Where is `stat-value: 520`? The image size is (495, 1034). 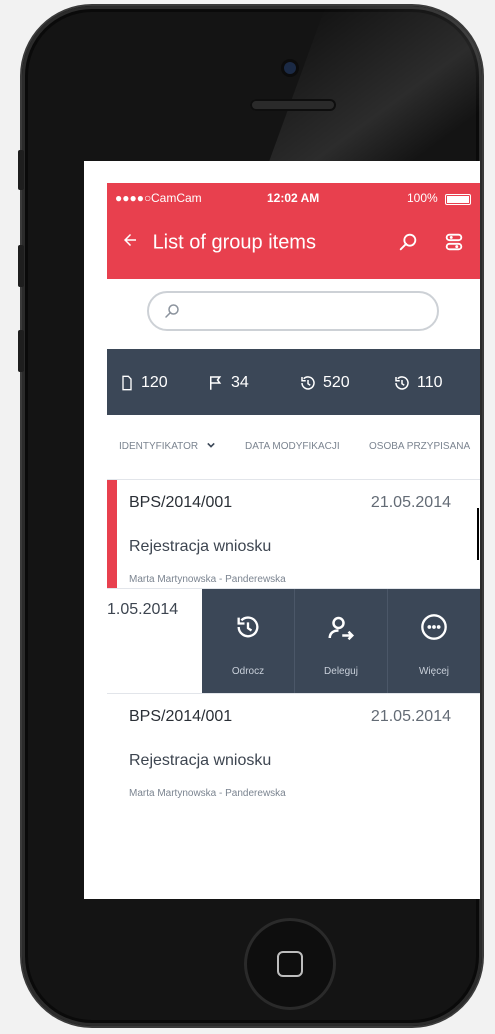 stat-value: 520 is located at coordinates (336, 382).